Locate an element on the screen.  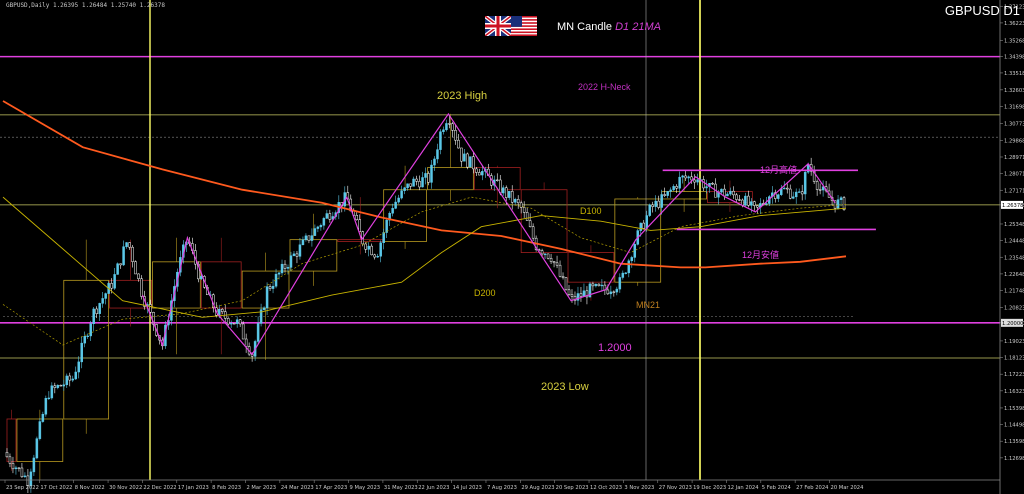
x-tick-label: 23 Sep 2022 is located at coordinates (22, 488).